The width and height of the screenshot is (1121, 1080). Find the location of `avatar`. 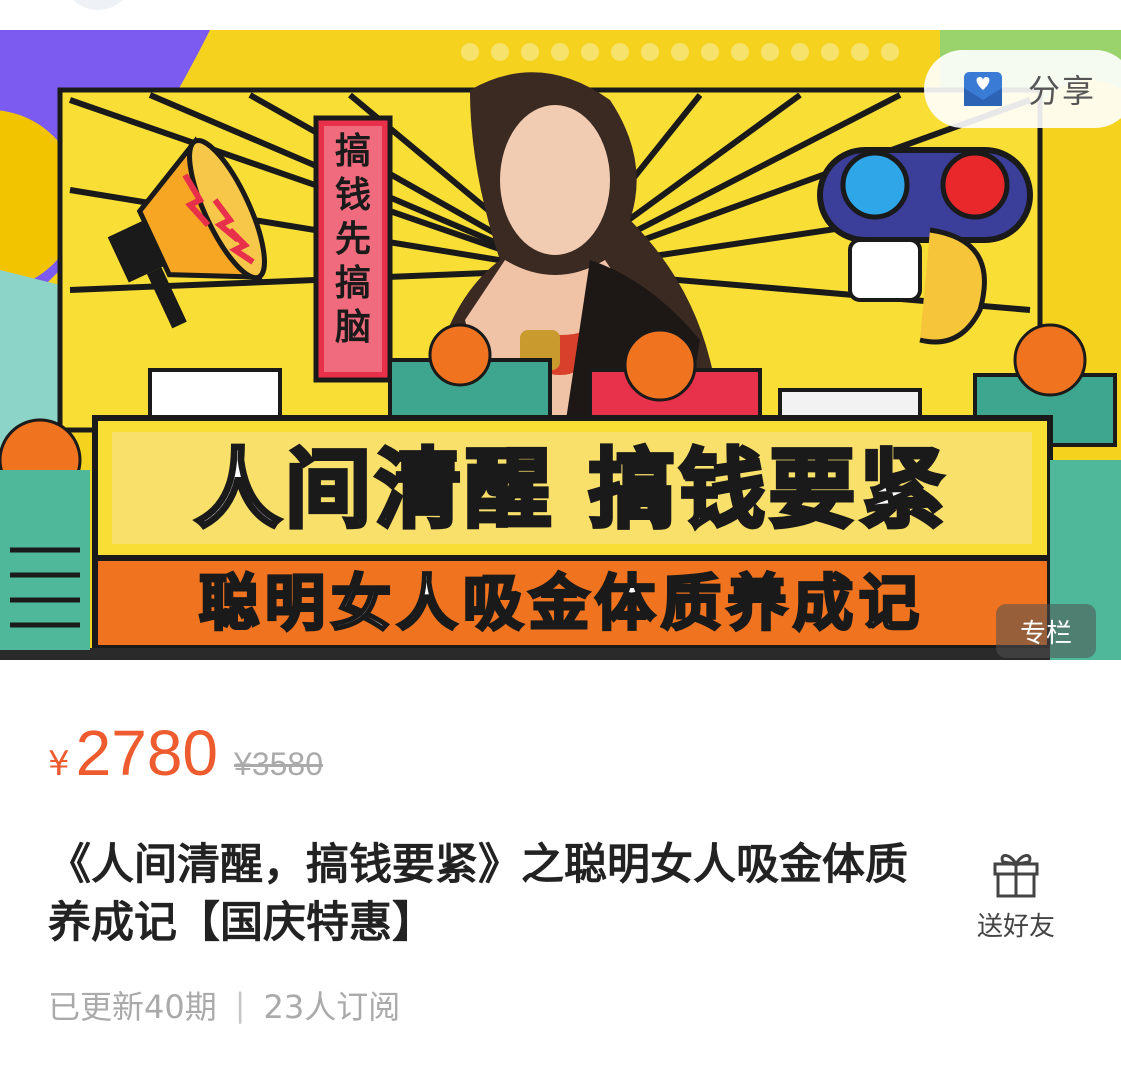

avatar is located at coordinates (98, 5).